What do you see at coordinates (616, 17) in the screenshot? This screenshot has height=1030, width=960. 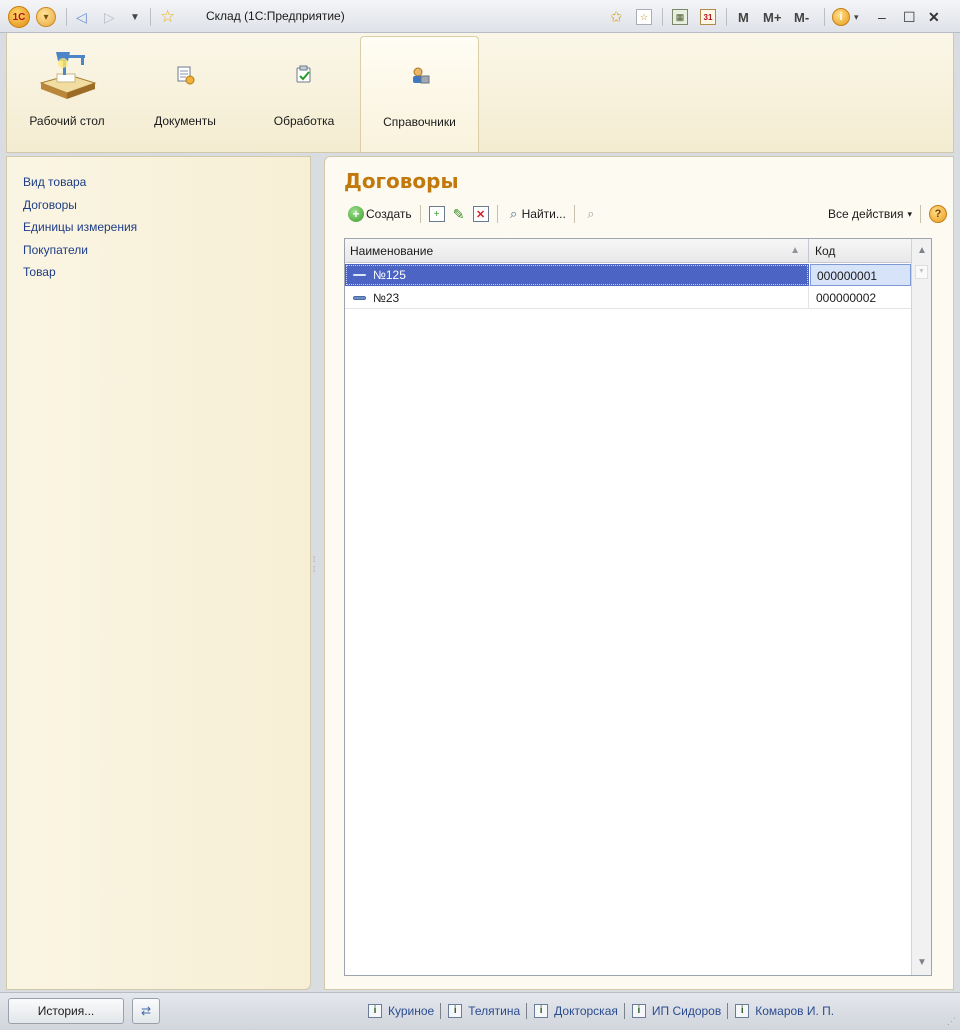 I see `add-favorite-star-icon: ✩` at bounding box center [616, 17].